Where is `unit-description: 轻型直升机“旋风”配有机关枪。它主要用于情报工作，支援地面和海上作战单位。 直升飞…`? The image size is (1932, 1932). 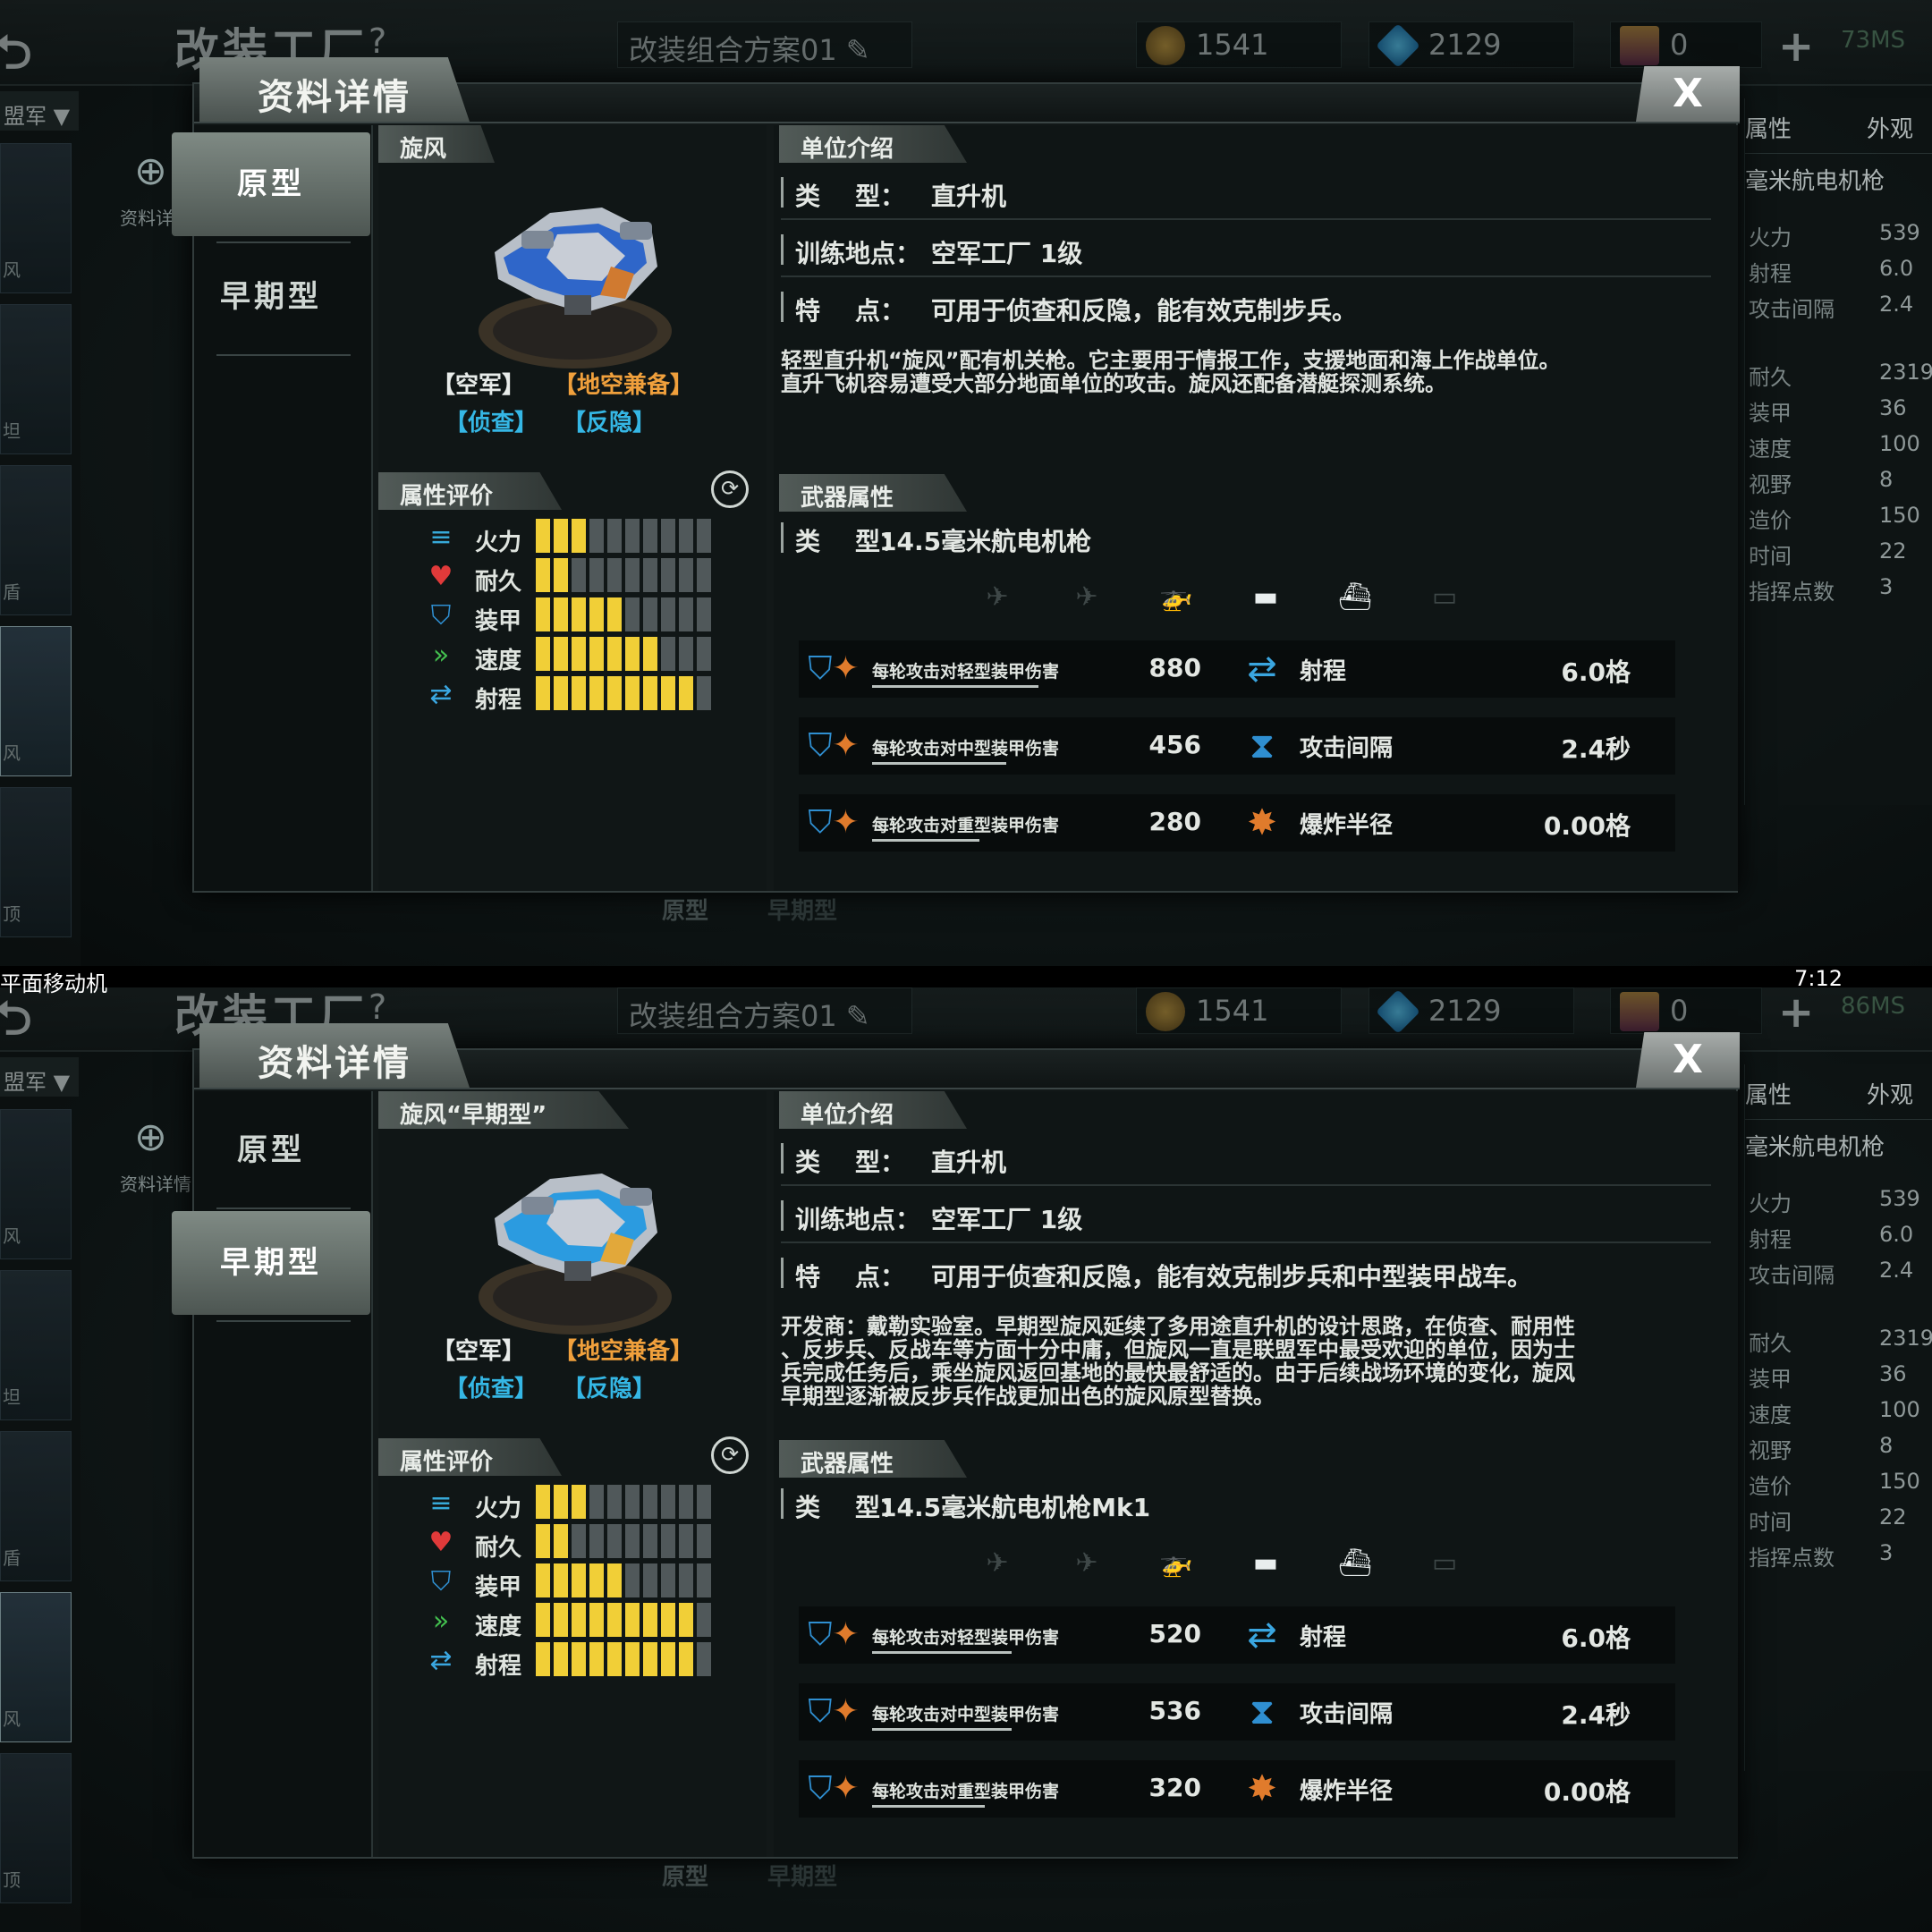
unit-description: 轻型直升机“旋风”配有机关枪。它主要用于情报工作，支援地面和海上作战单位。 直升飞… is located at coordinates (1255, 372).